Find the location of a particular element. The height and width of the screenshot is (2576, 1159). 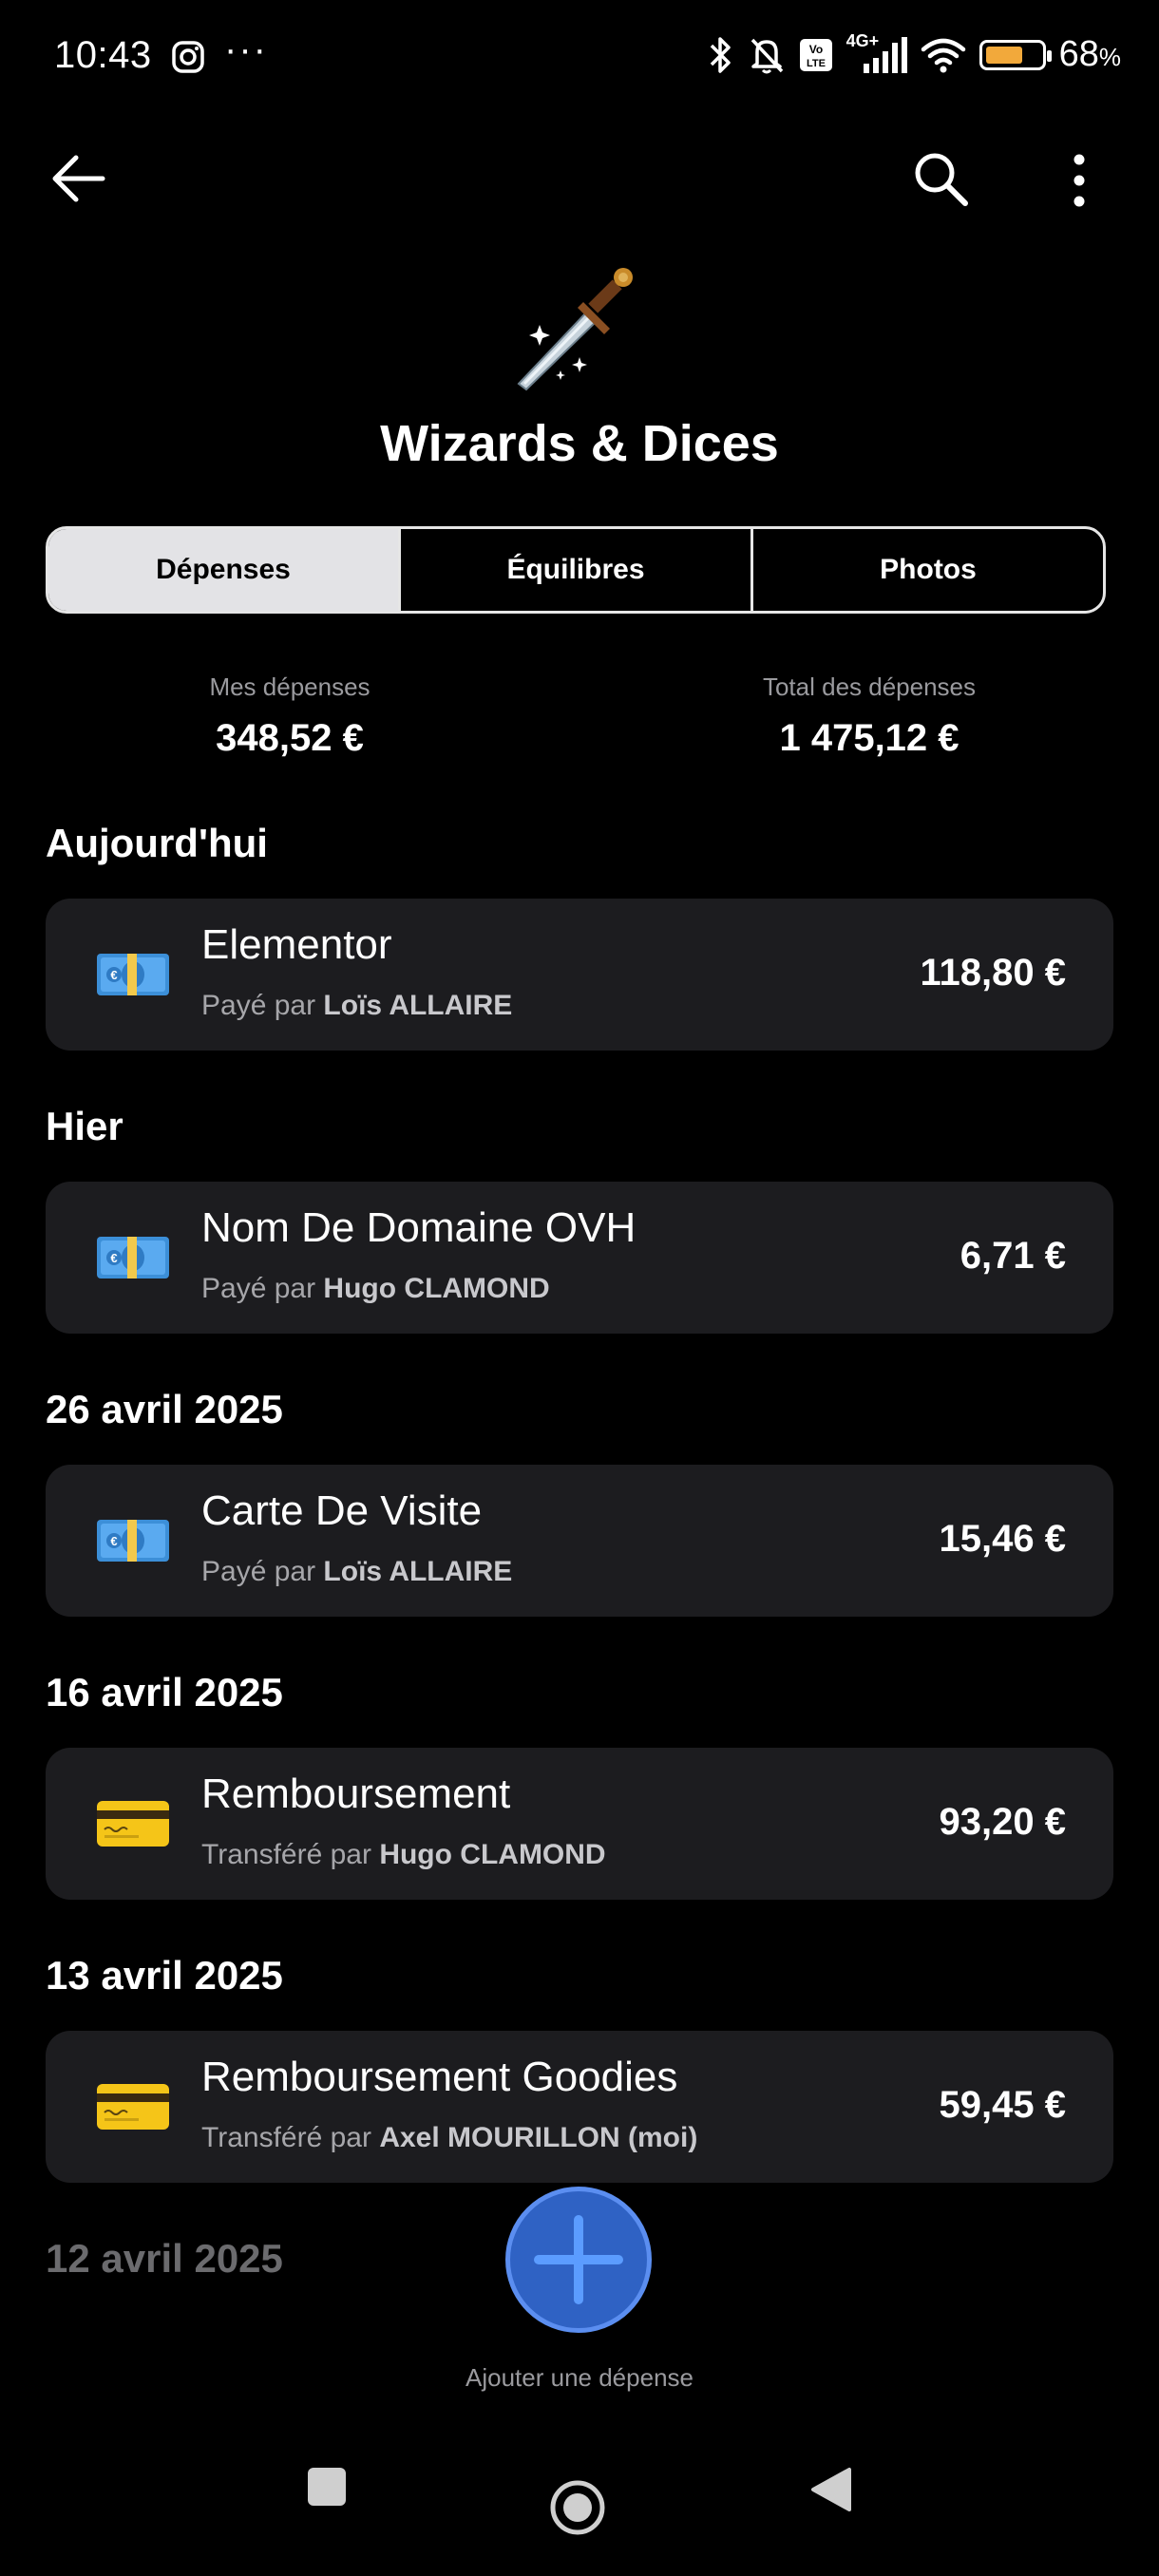

plus-icon is located at coordinates (578, 2259).